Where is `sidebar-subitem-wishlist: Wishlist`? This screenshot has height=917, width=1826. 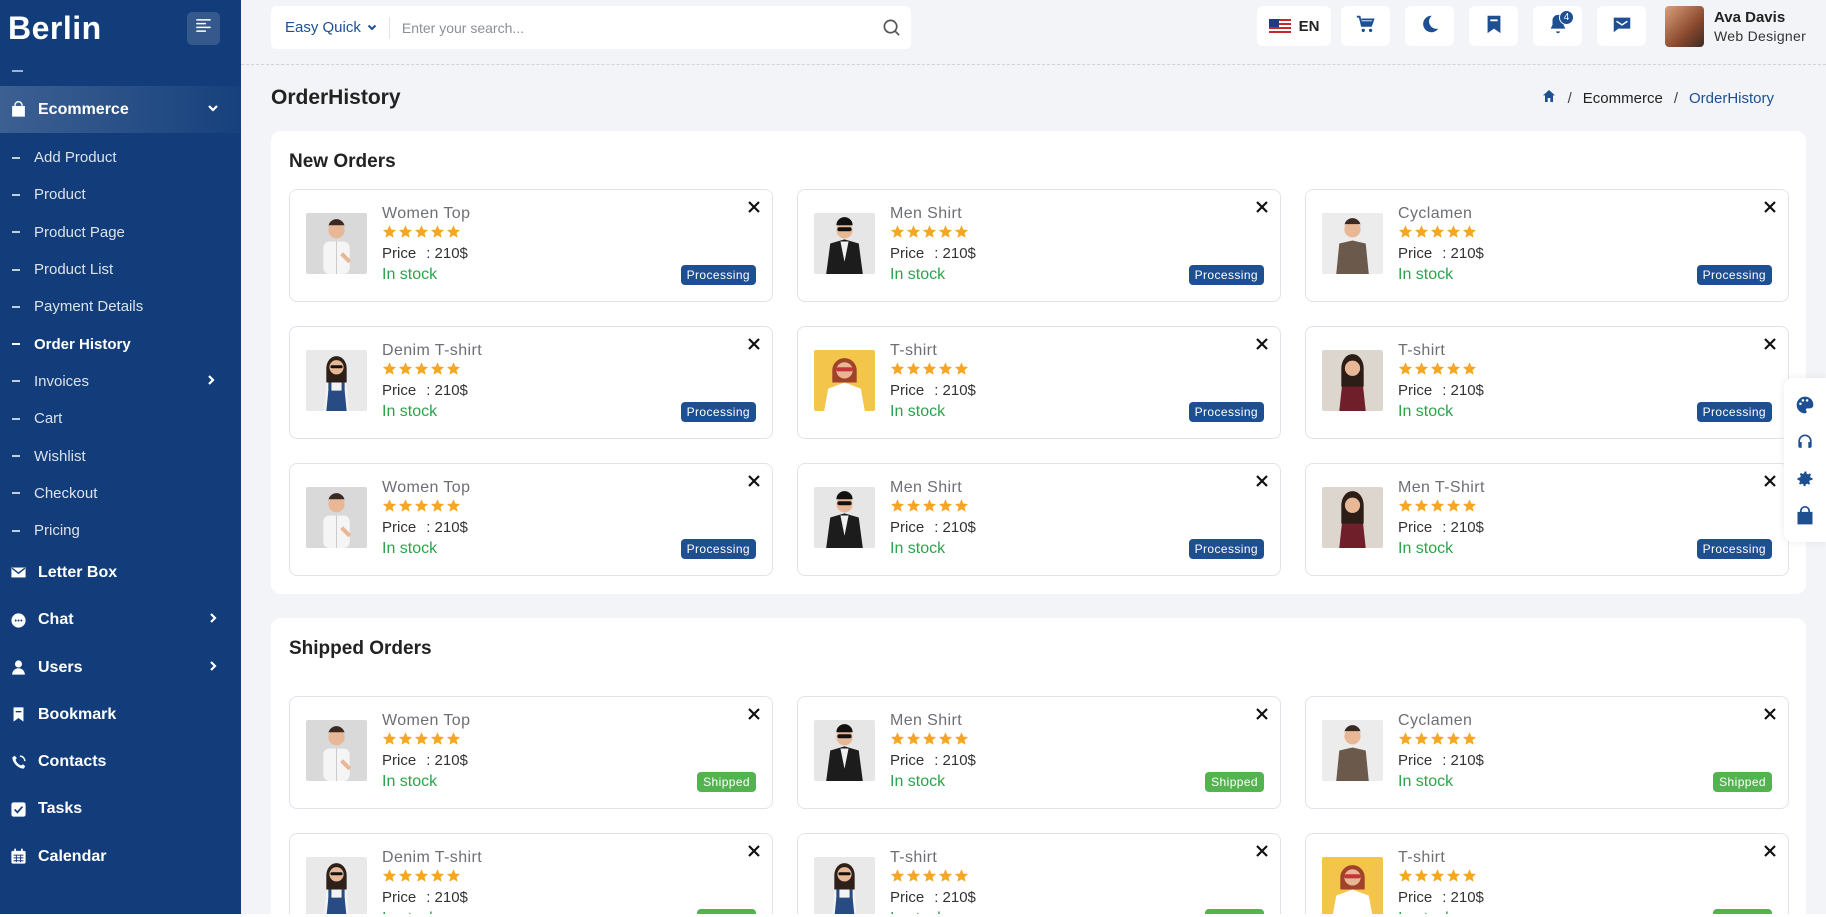
sidebar-subitem-wishlist: Wishlist is located at coordinates (120, 455).